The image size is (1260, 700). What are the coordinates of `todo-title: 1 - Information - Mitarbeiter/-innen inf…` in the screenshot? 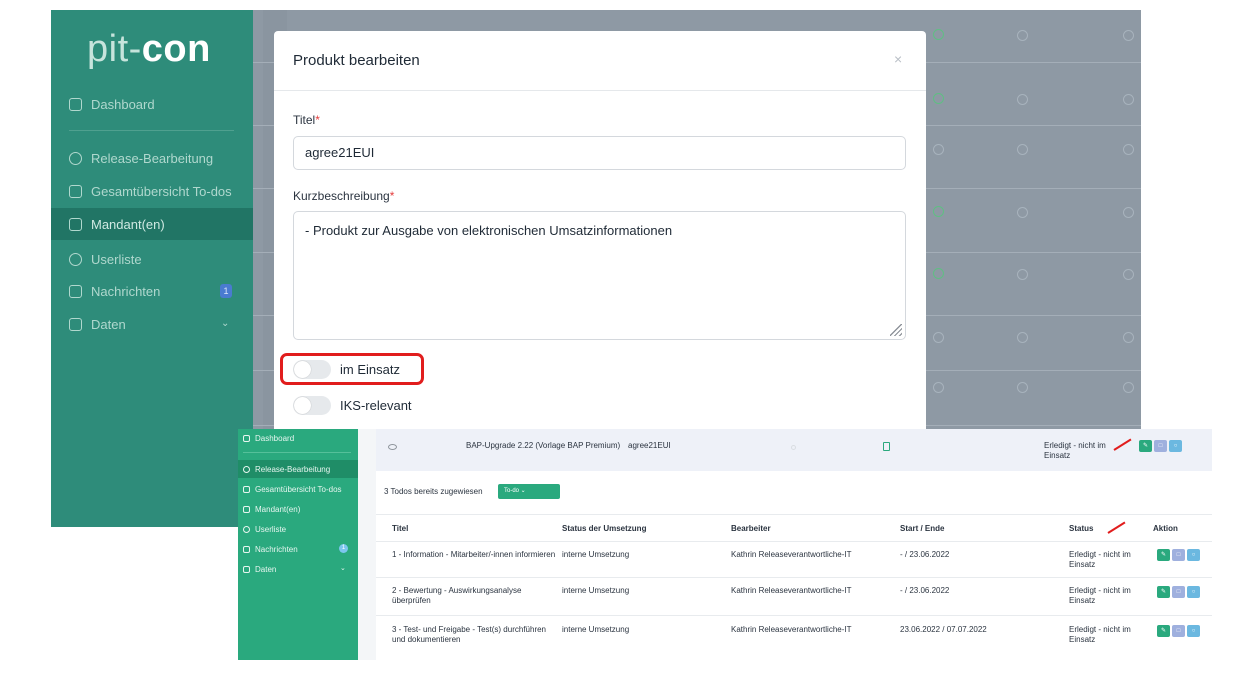 It's located at (474, 555).